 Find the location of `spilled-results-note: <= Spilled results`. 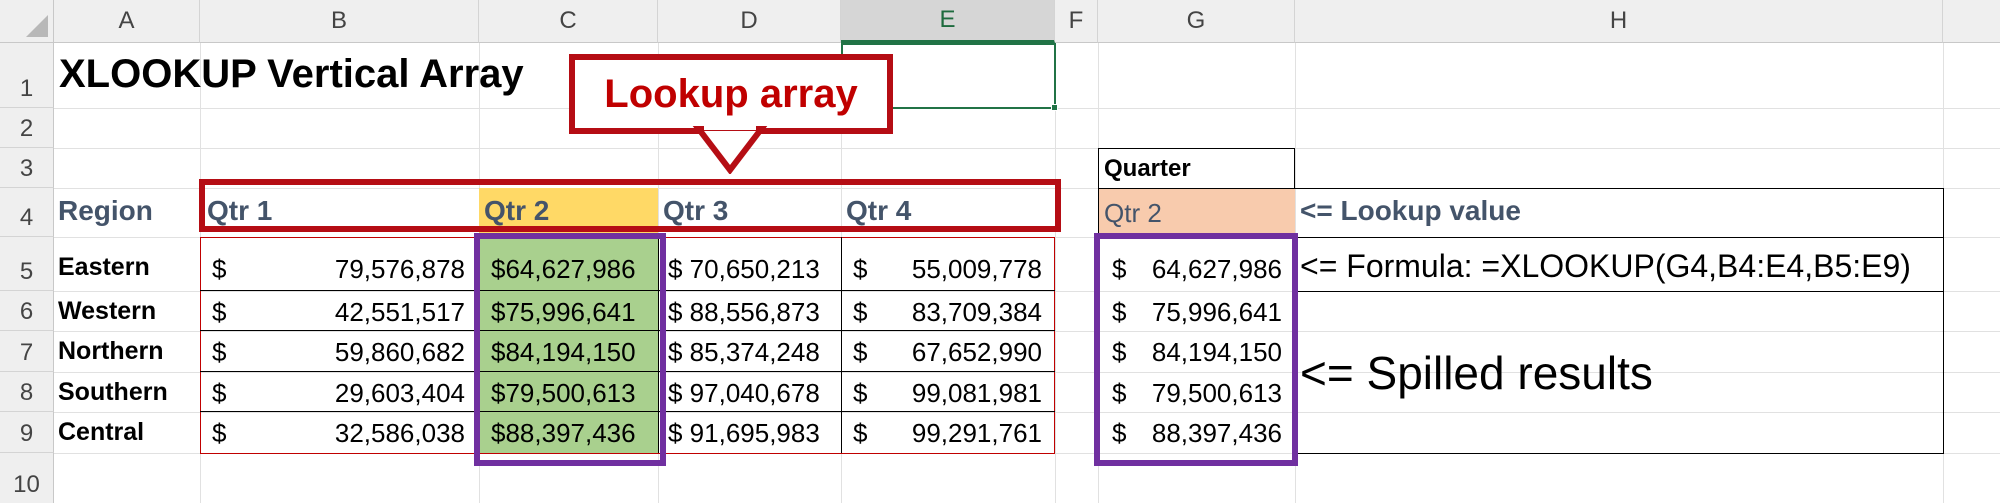

spilled-results-note: <= Spilled results is located at coordinates (1476, 373).